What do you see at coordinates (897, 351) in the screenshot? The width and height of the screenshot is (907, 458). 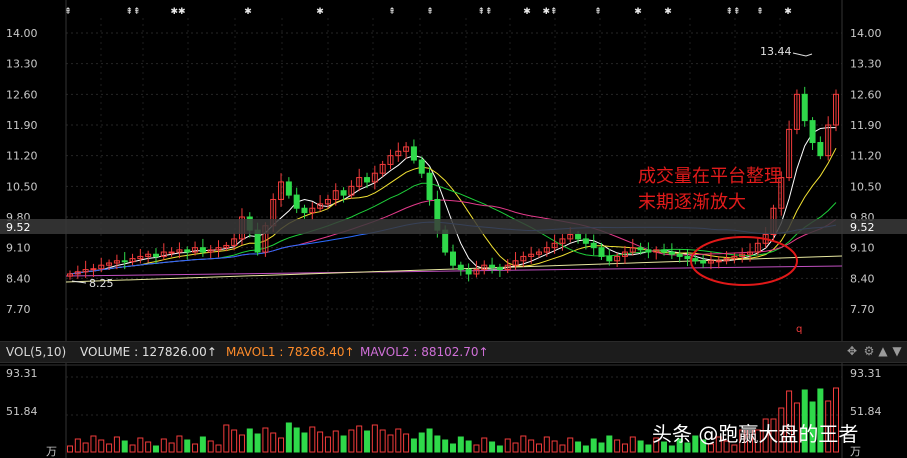 I see `arrow-down-icon: ▼` at bounding box center [897, 351].